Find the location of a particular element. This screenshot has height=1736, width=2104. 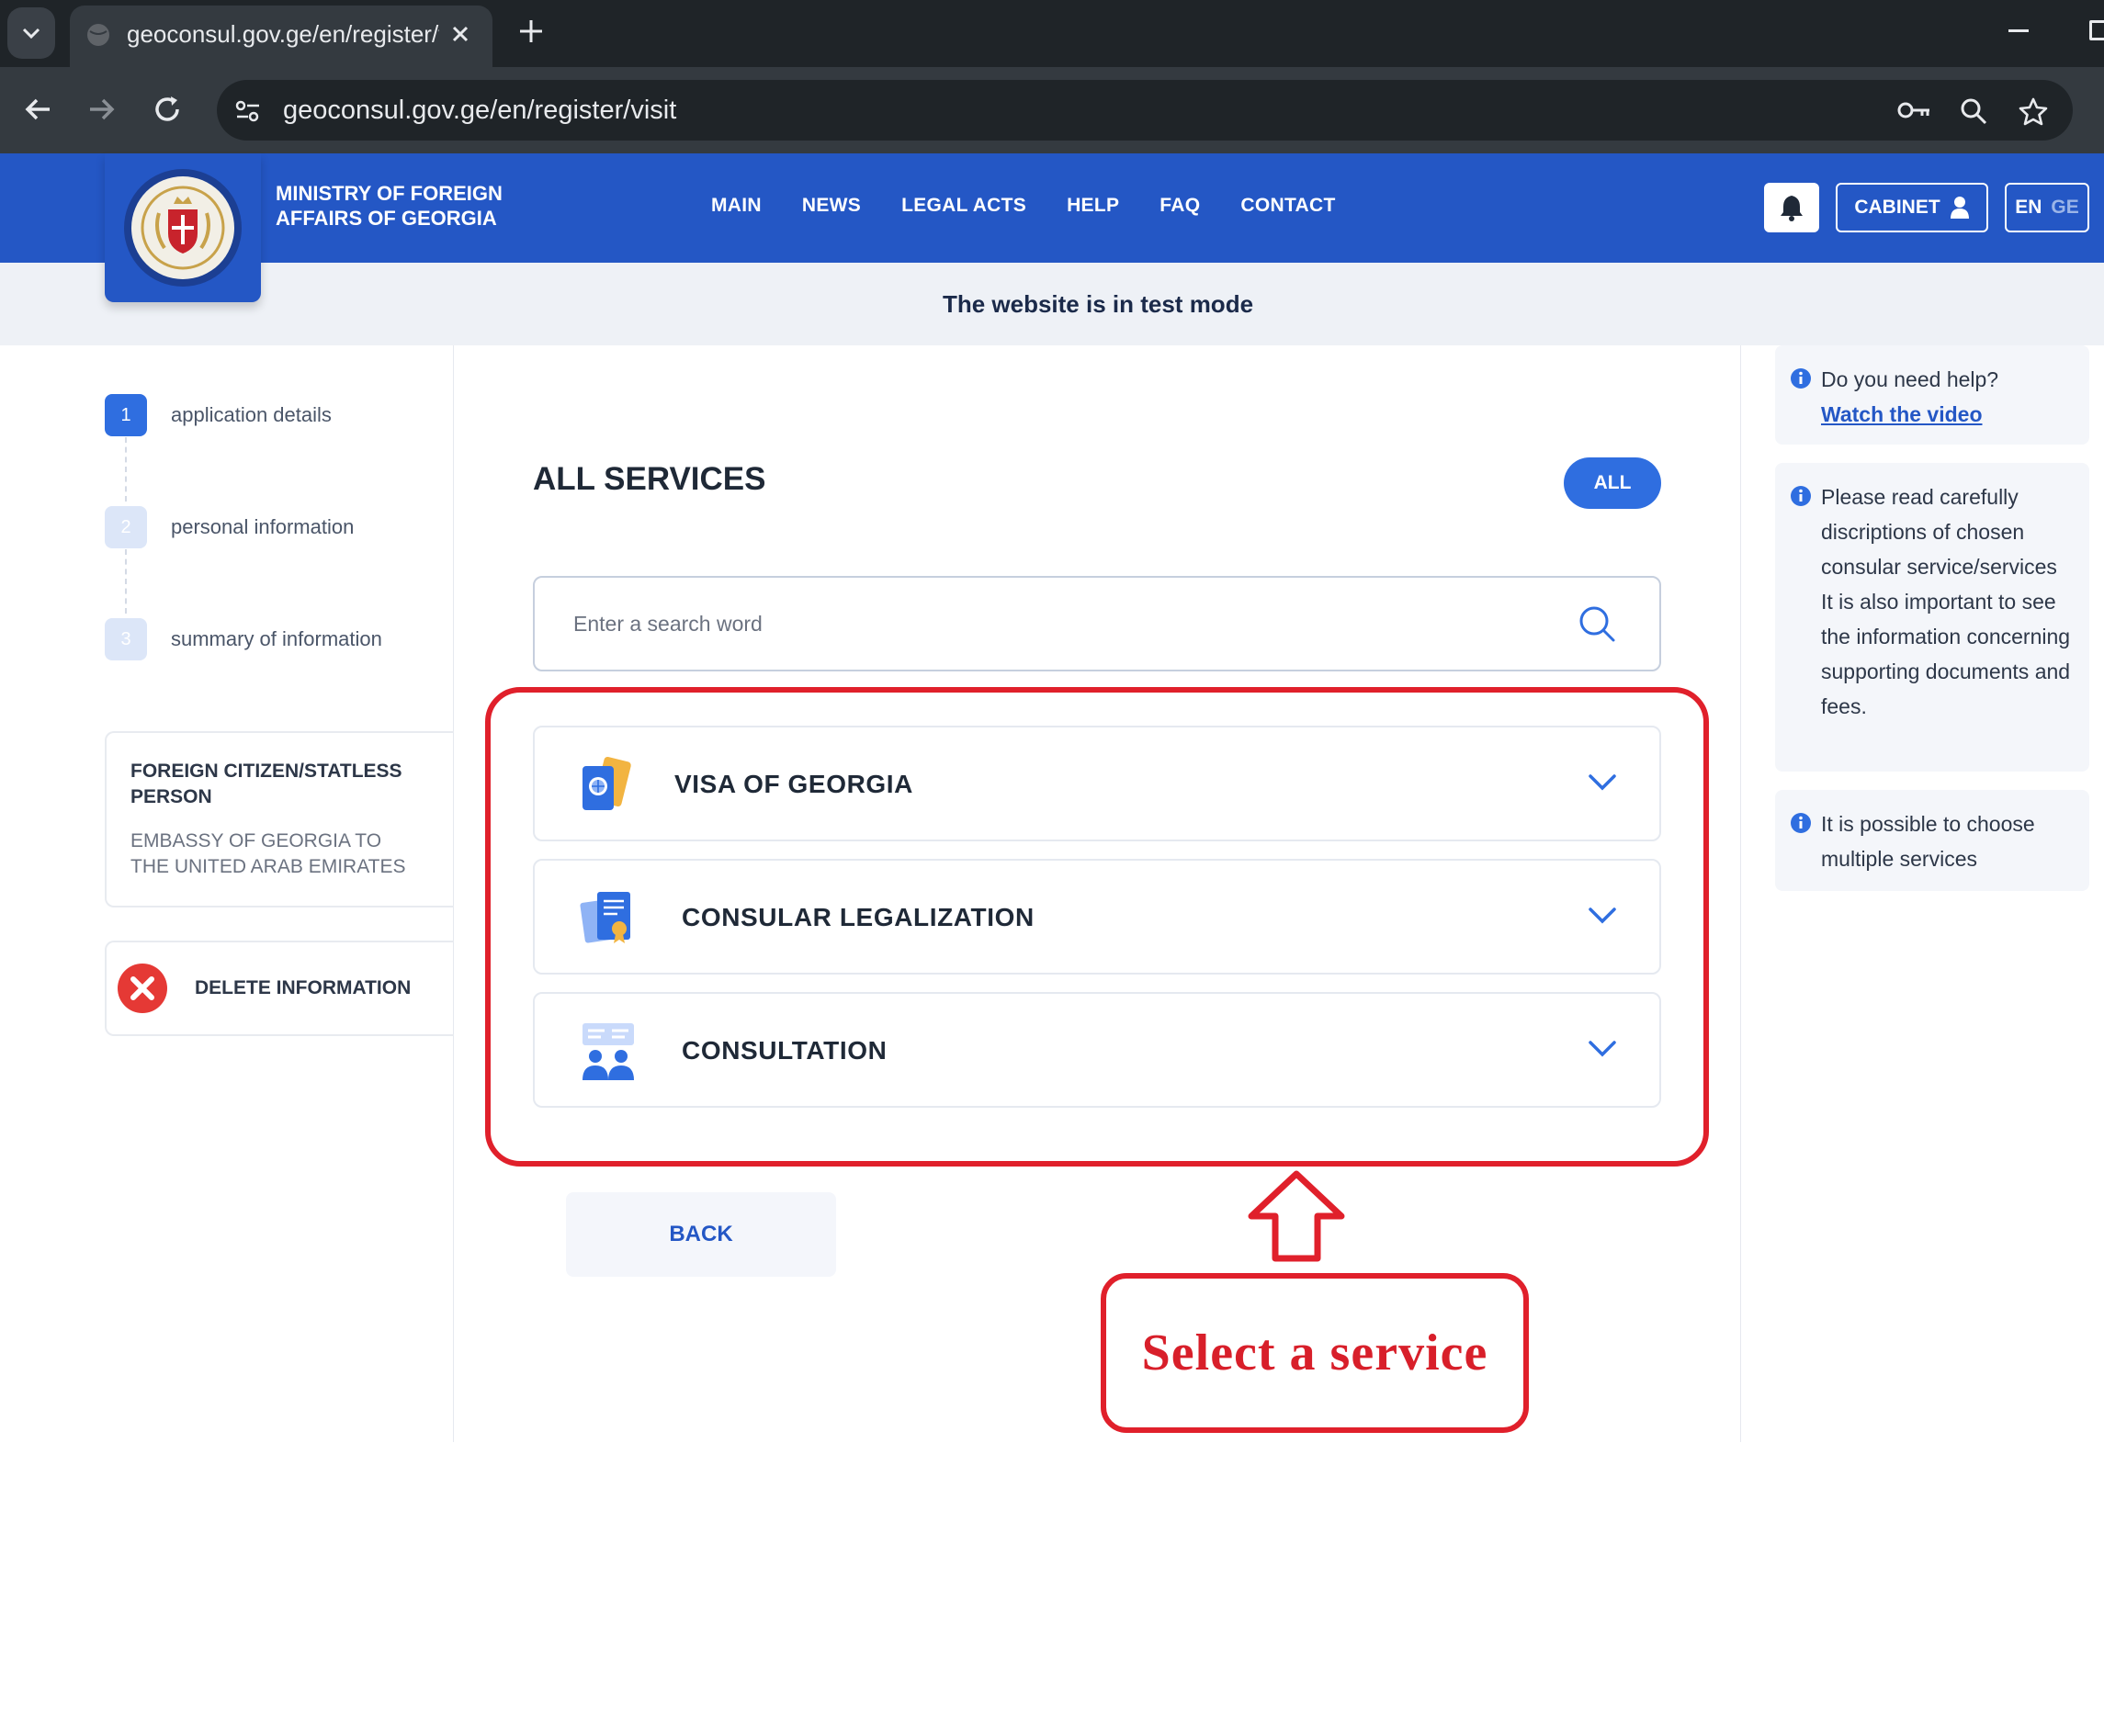

service-label: VISA OF GEORGIA is located at coordinates (793, 784).